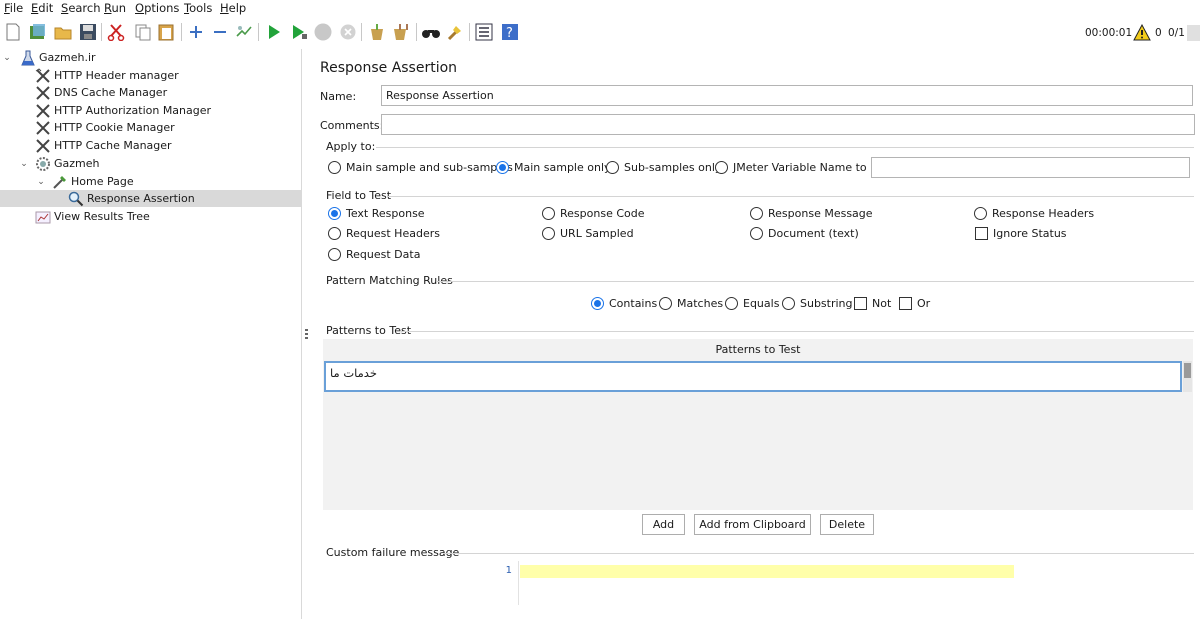  I want to click on tree-item-view-results-tree: View Results Tree, so click(92, 216).